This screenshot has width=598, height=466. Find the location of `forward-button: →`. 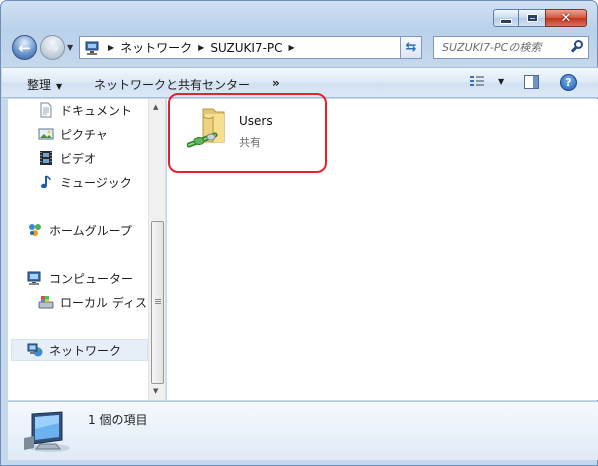

forward-button: → is located at coordinates (52, 47).